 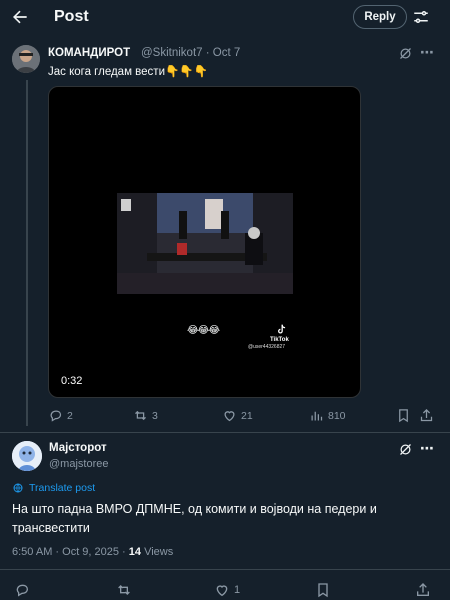 I want to click on filter-settings-icon, so click(x=421, y=17).